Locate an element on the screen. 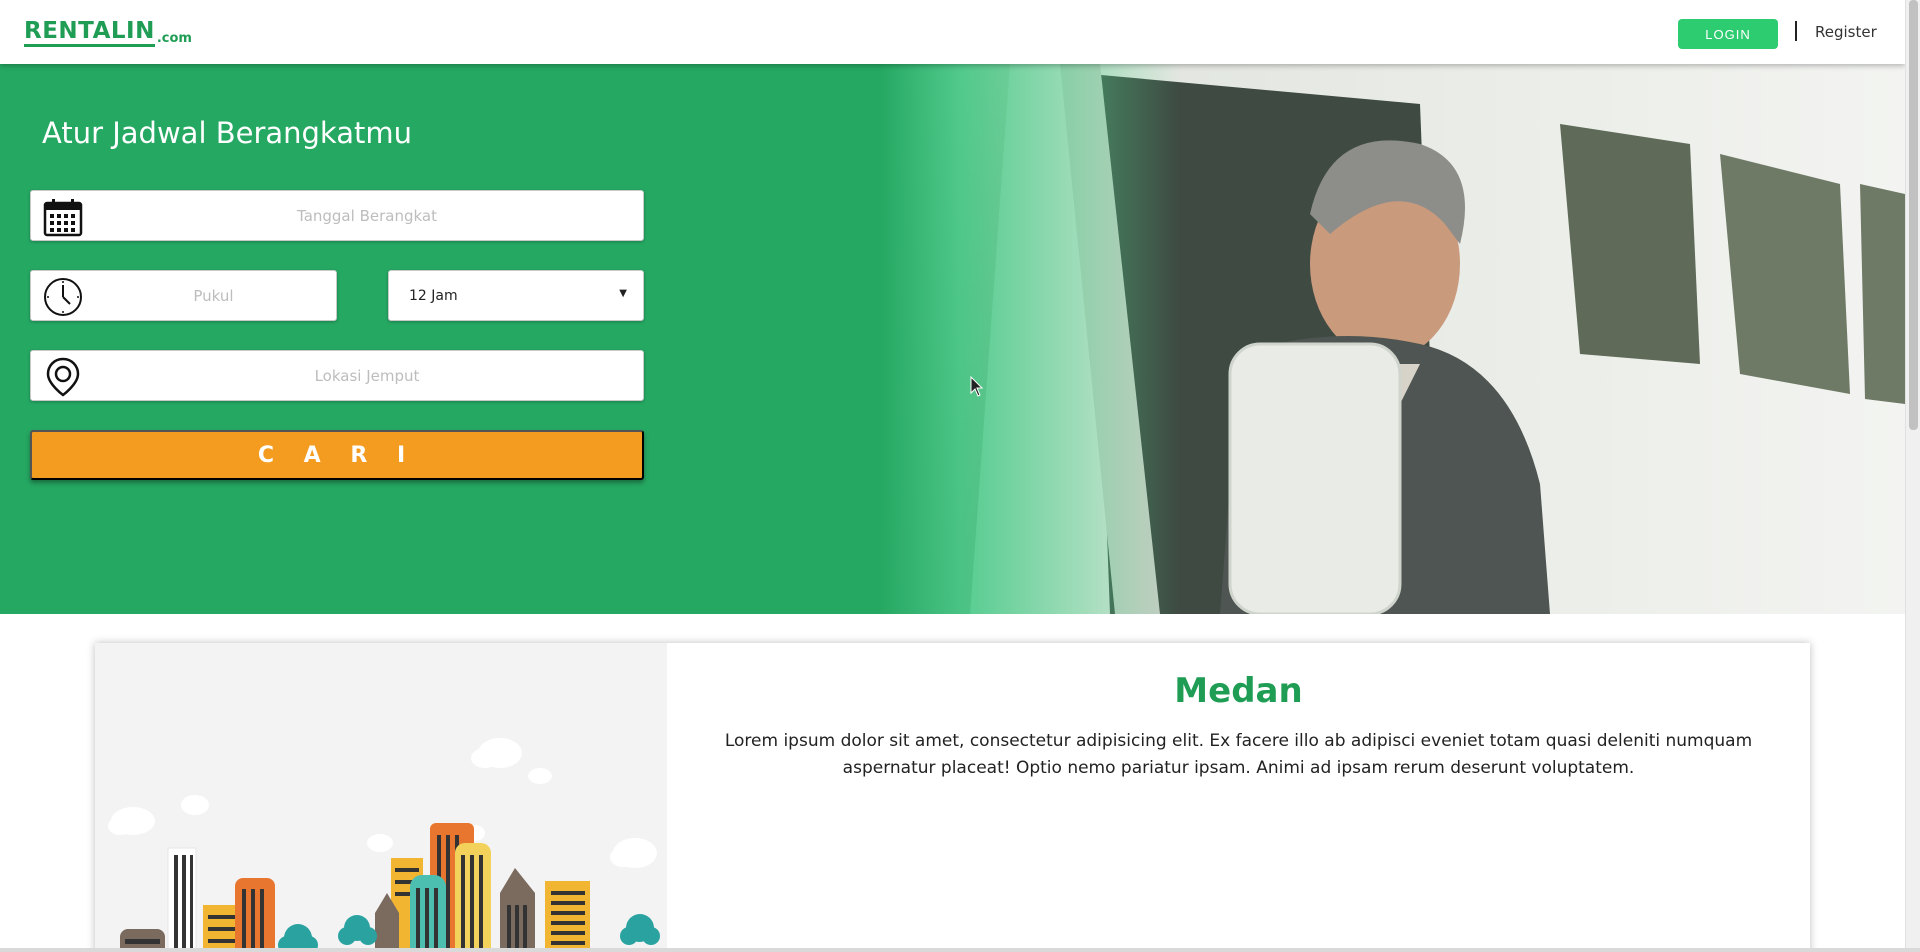 Image resolution: width=1920 pixels, height=952 pixels. city-illustration is located at coordinates (381, 795).